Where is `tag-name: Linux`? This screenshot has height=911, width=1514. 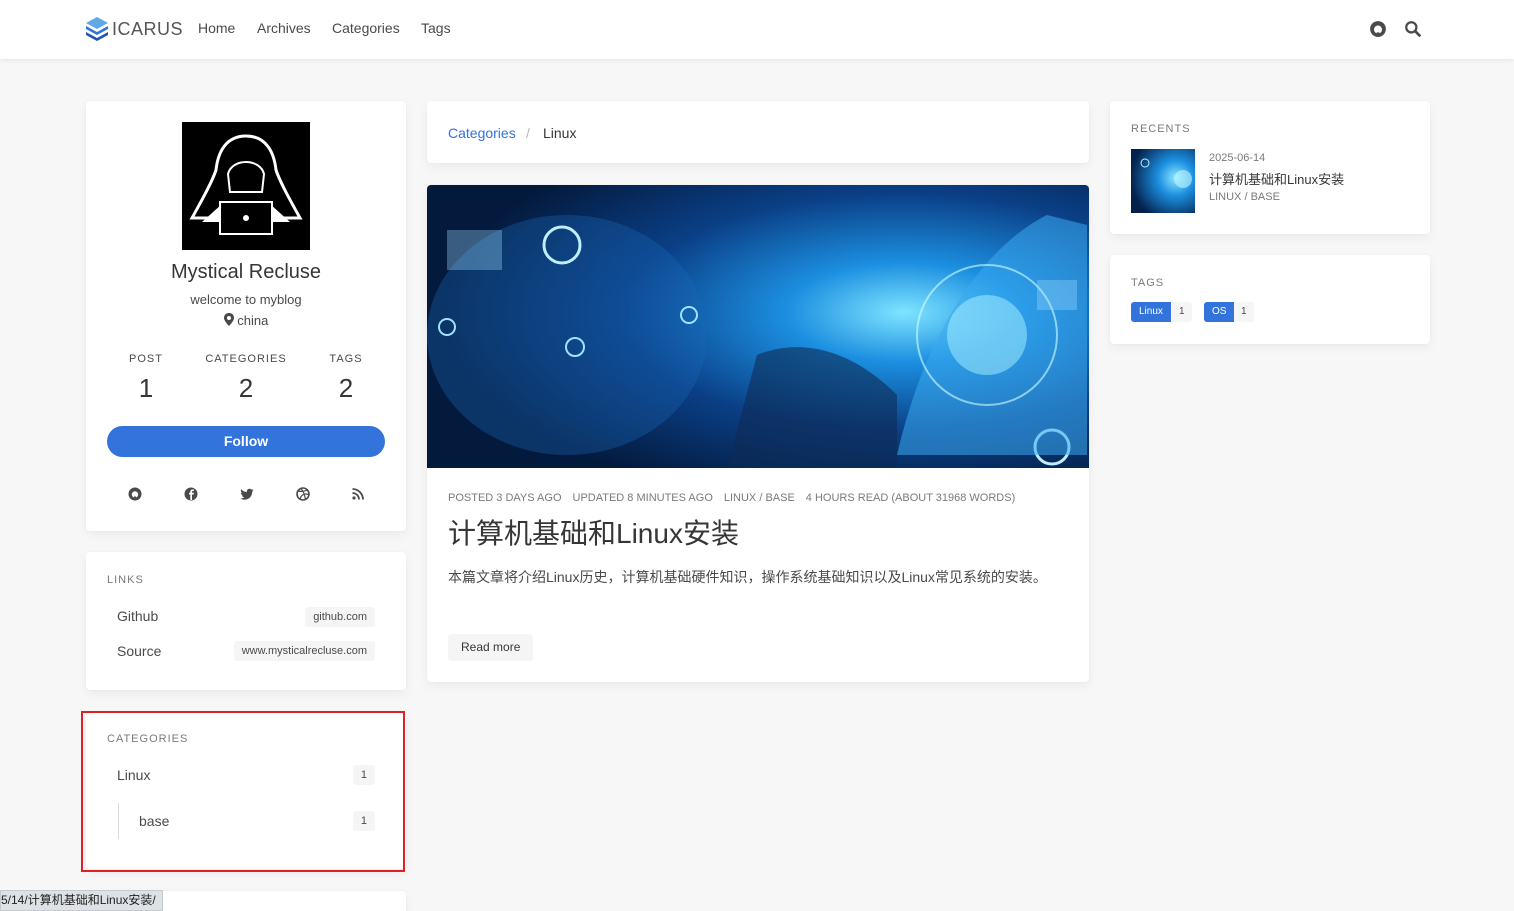 tag-name: Linux is located at coordinates (1151, 312).